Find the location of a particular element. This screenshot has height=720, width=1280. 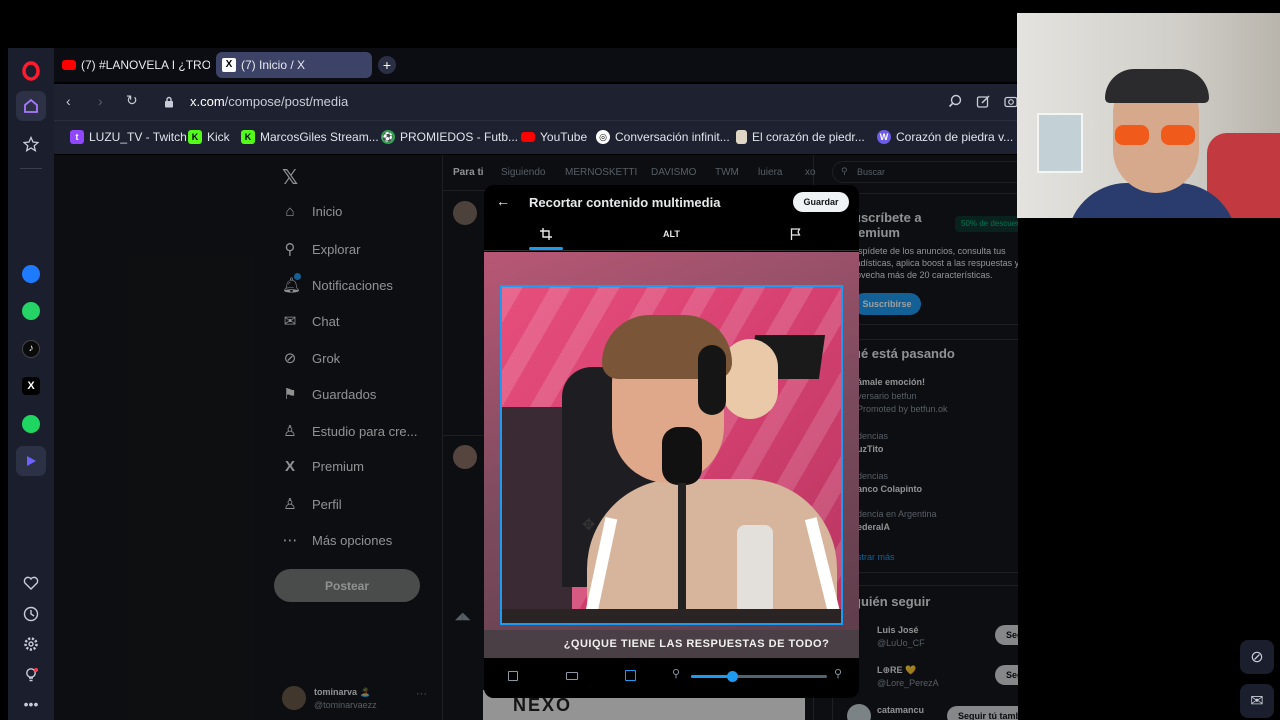

tiktok-icon: ♪ is located at coordinates (31, 349).